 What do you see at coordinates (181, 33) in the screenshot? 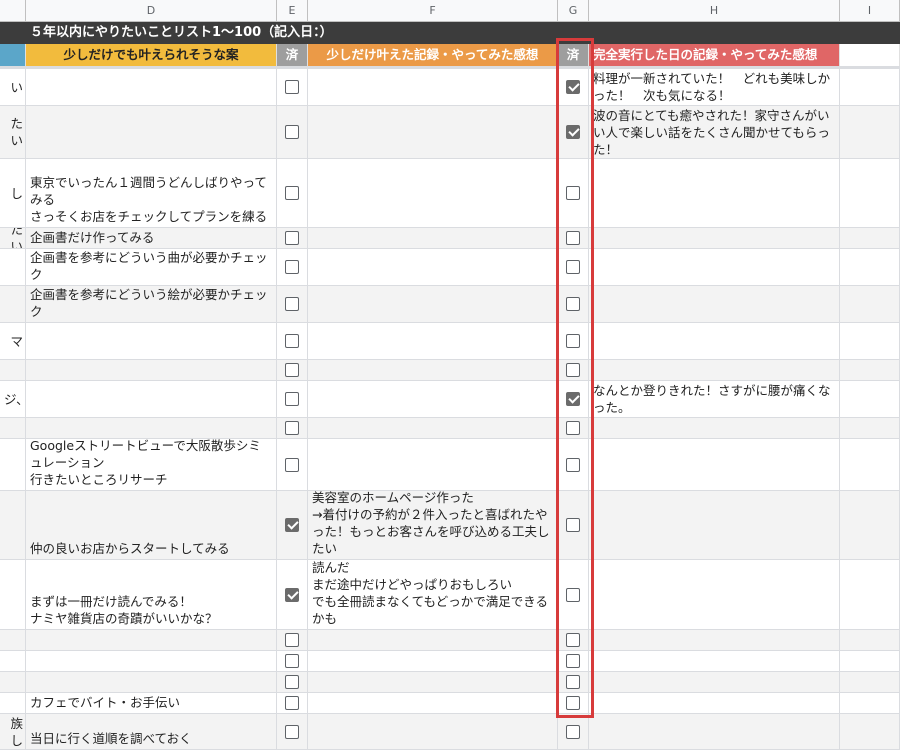
I see `sheet-title: ５年以内にやりたいことリスト1〜100（記入日：）` at bounding box center [181, 33].